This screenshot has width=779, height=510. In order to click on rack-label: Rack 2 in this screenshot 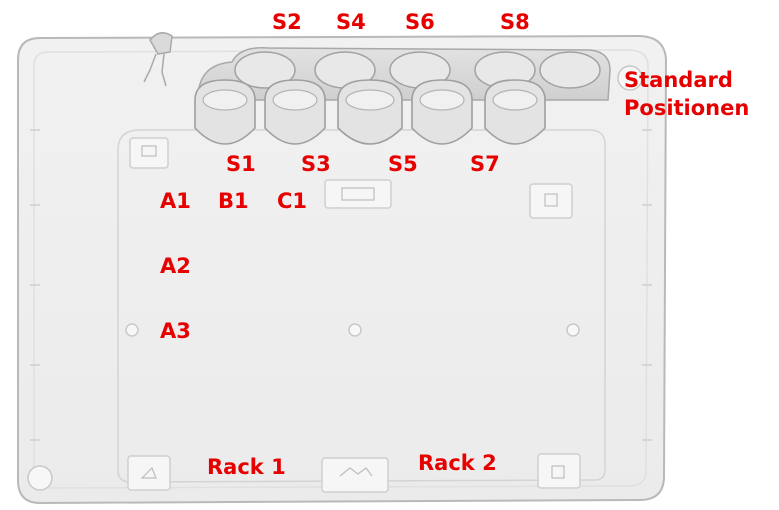, I will do `click(457, 463)`.